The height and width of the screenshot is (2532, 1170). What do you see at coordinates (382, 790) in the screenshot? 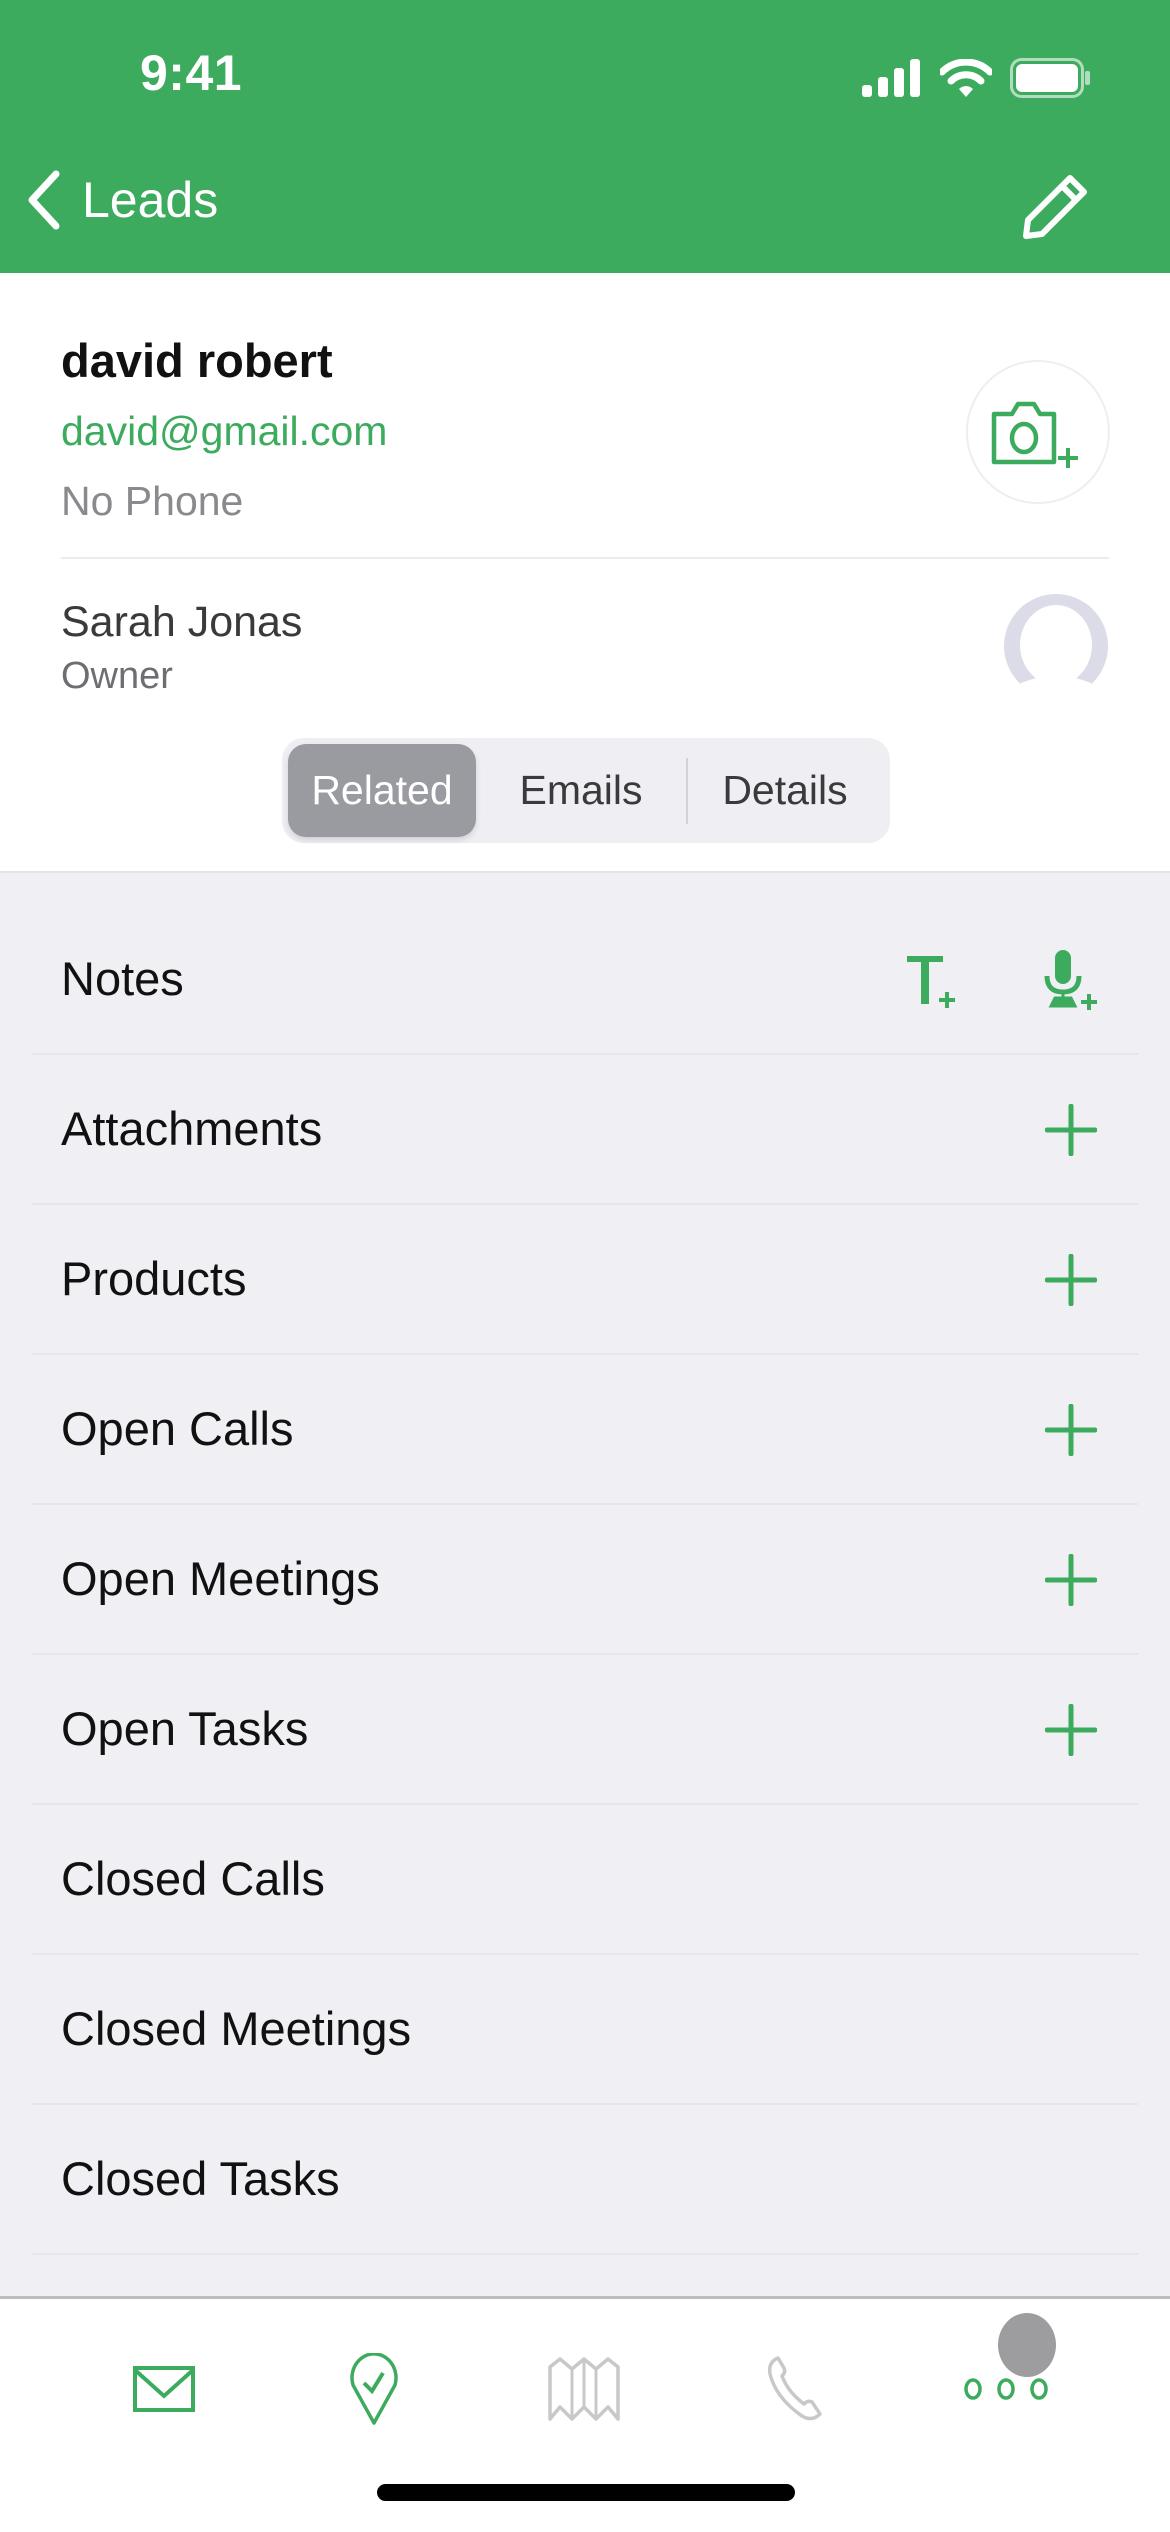
I see `segment-related: Related` at bounding box center [382, 790].